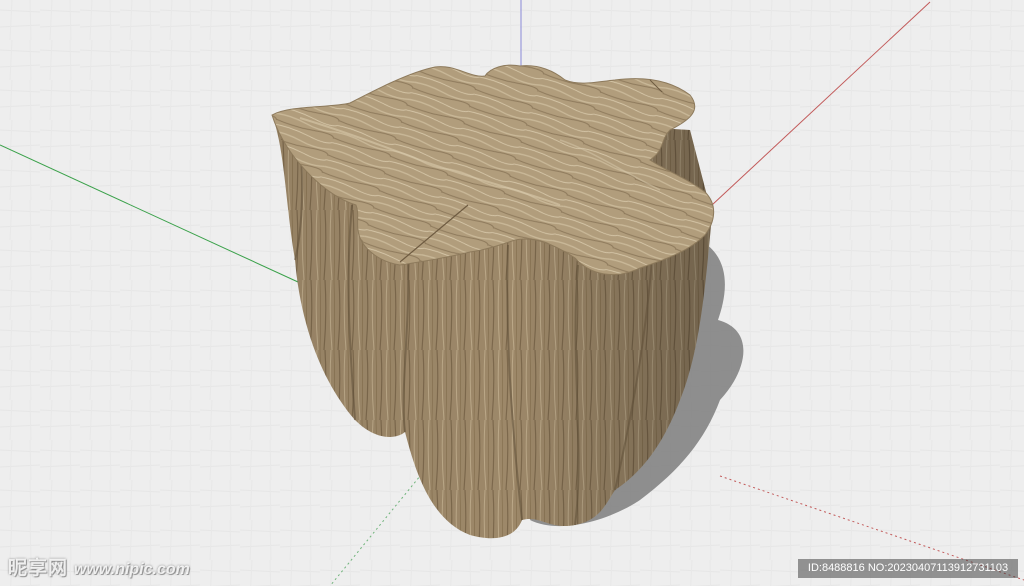  Describe the element at coordinates (132, 569) in the screenshot. I see `site-url: www.nipic.com` at that location.